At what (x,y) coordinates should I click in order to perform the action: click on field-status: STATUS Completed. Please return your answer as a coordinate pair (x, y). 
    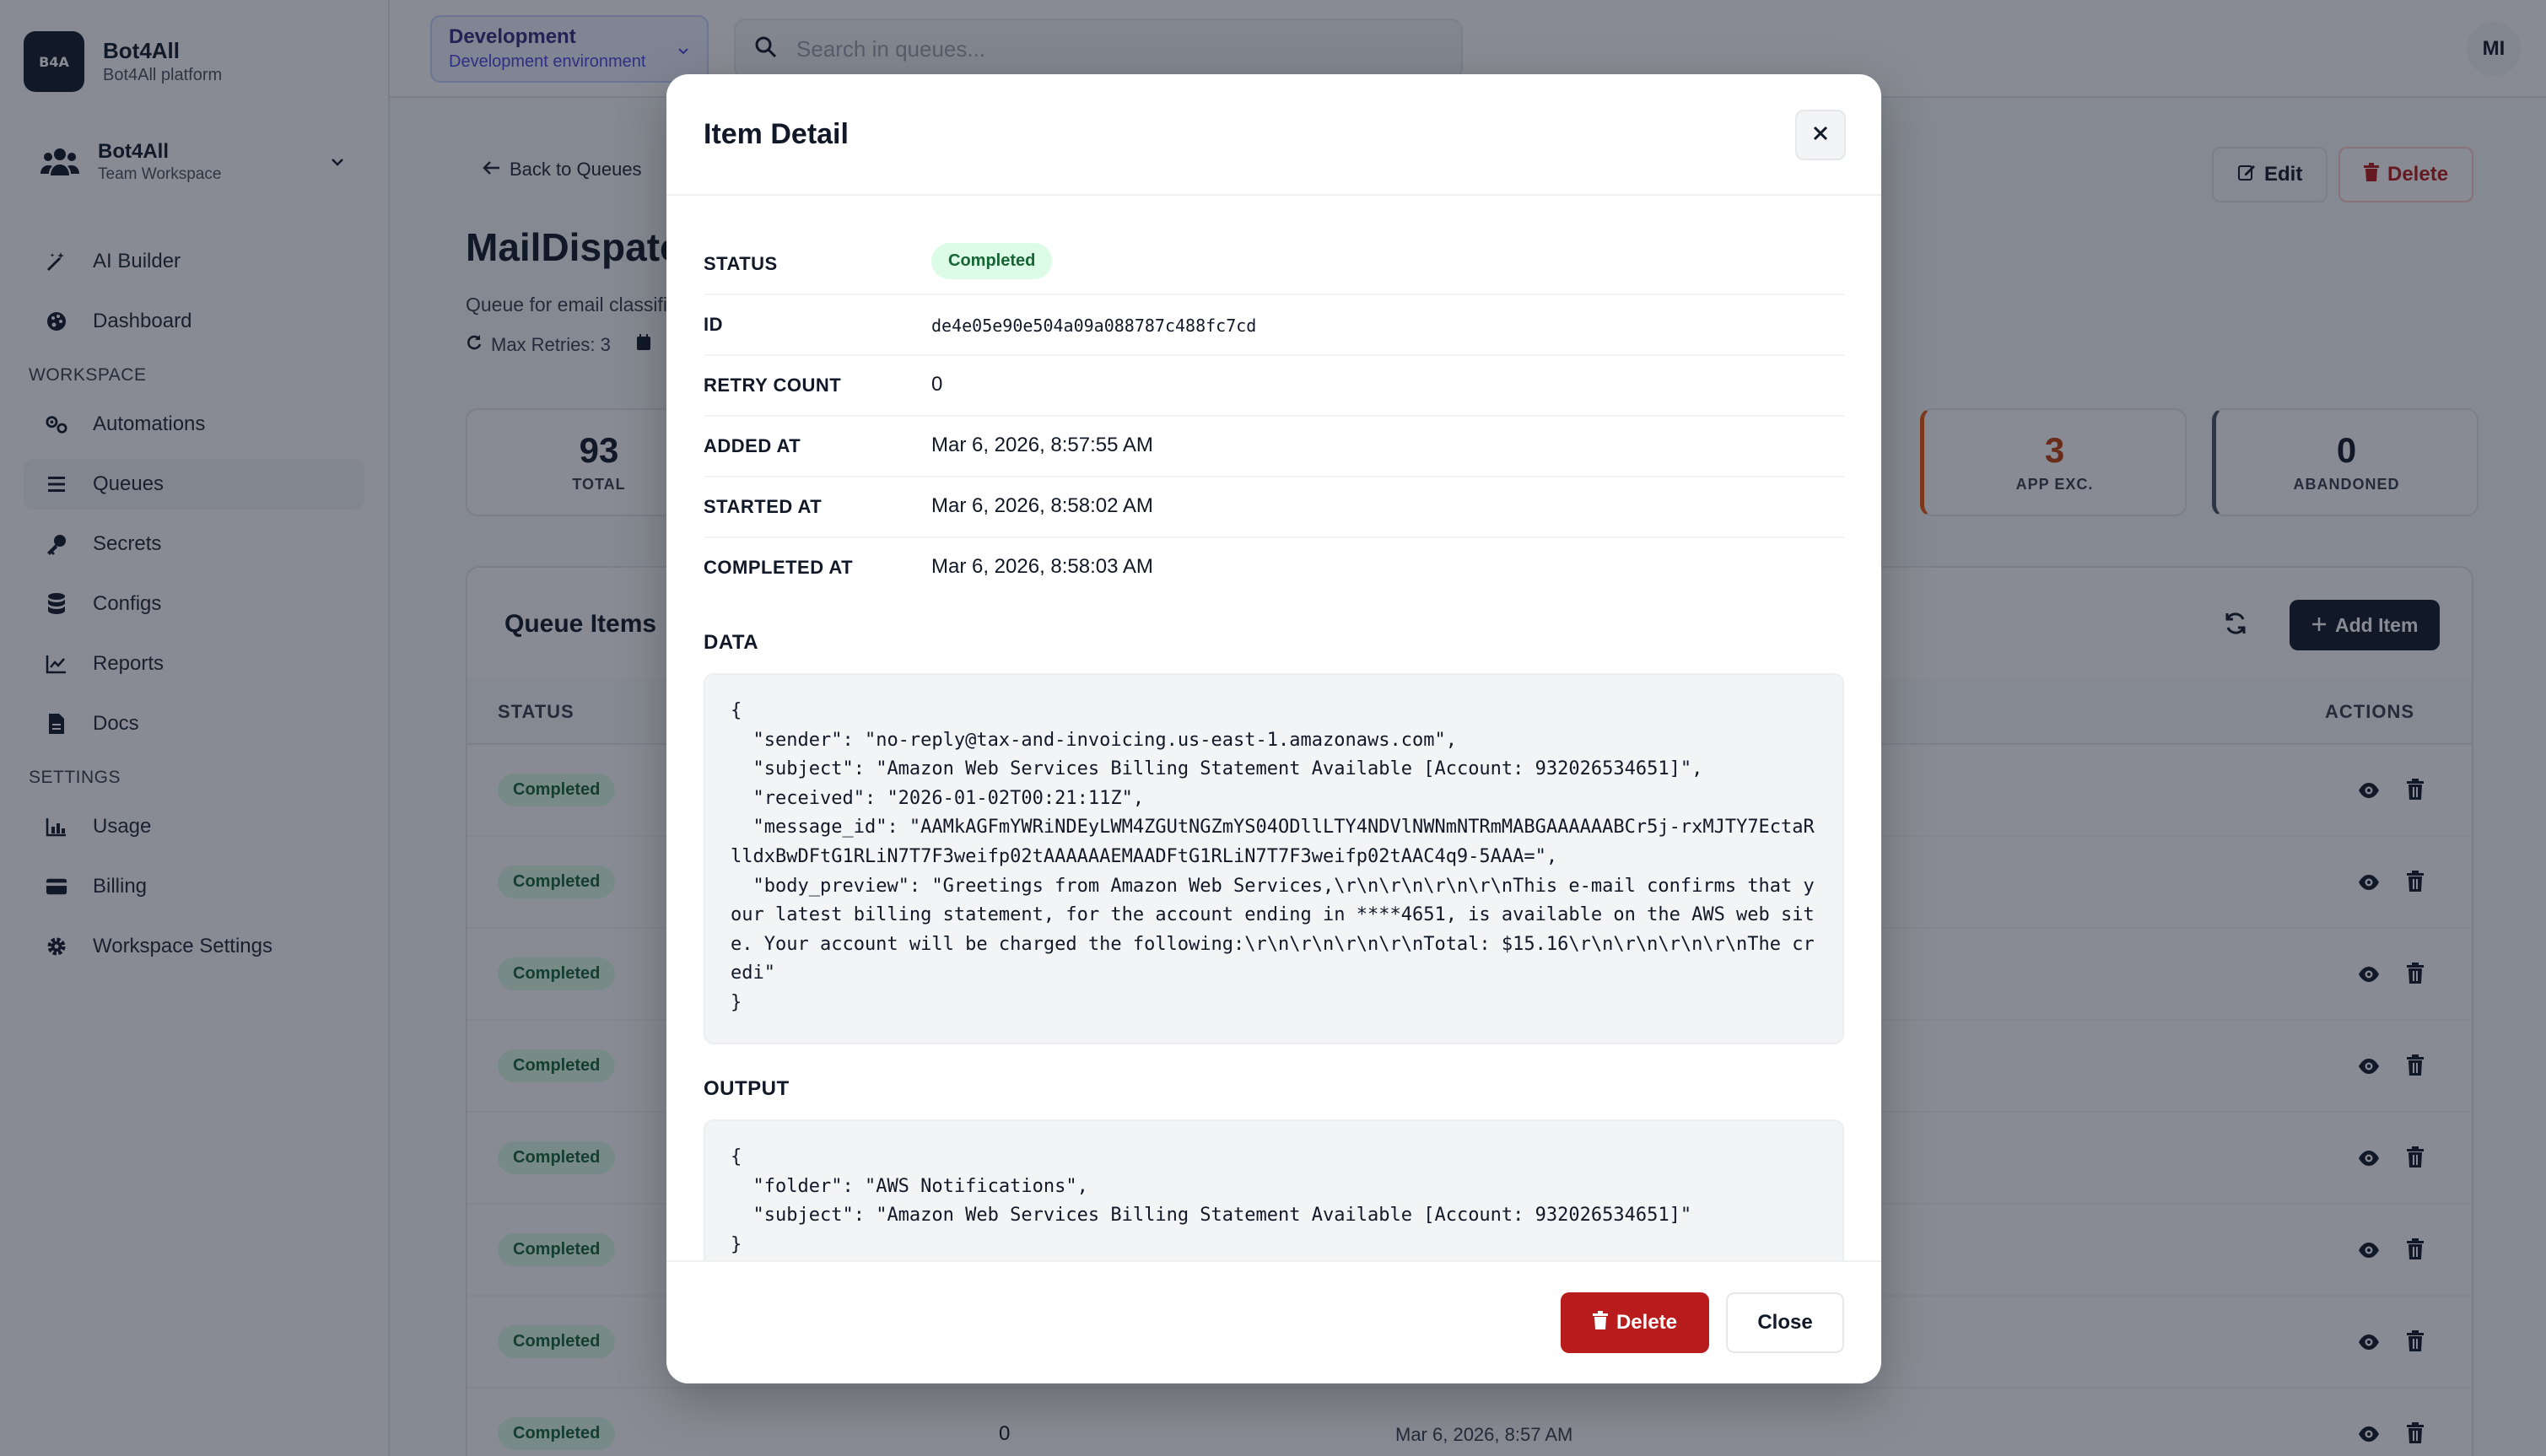
    Looking at the image, I should click on (1274, 265).